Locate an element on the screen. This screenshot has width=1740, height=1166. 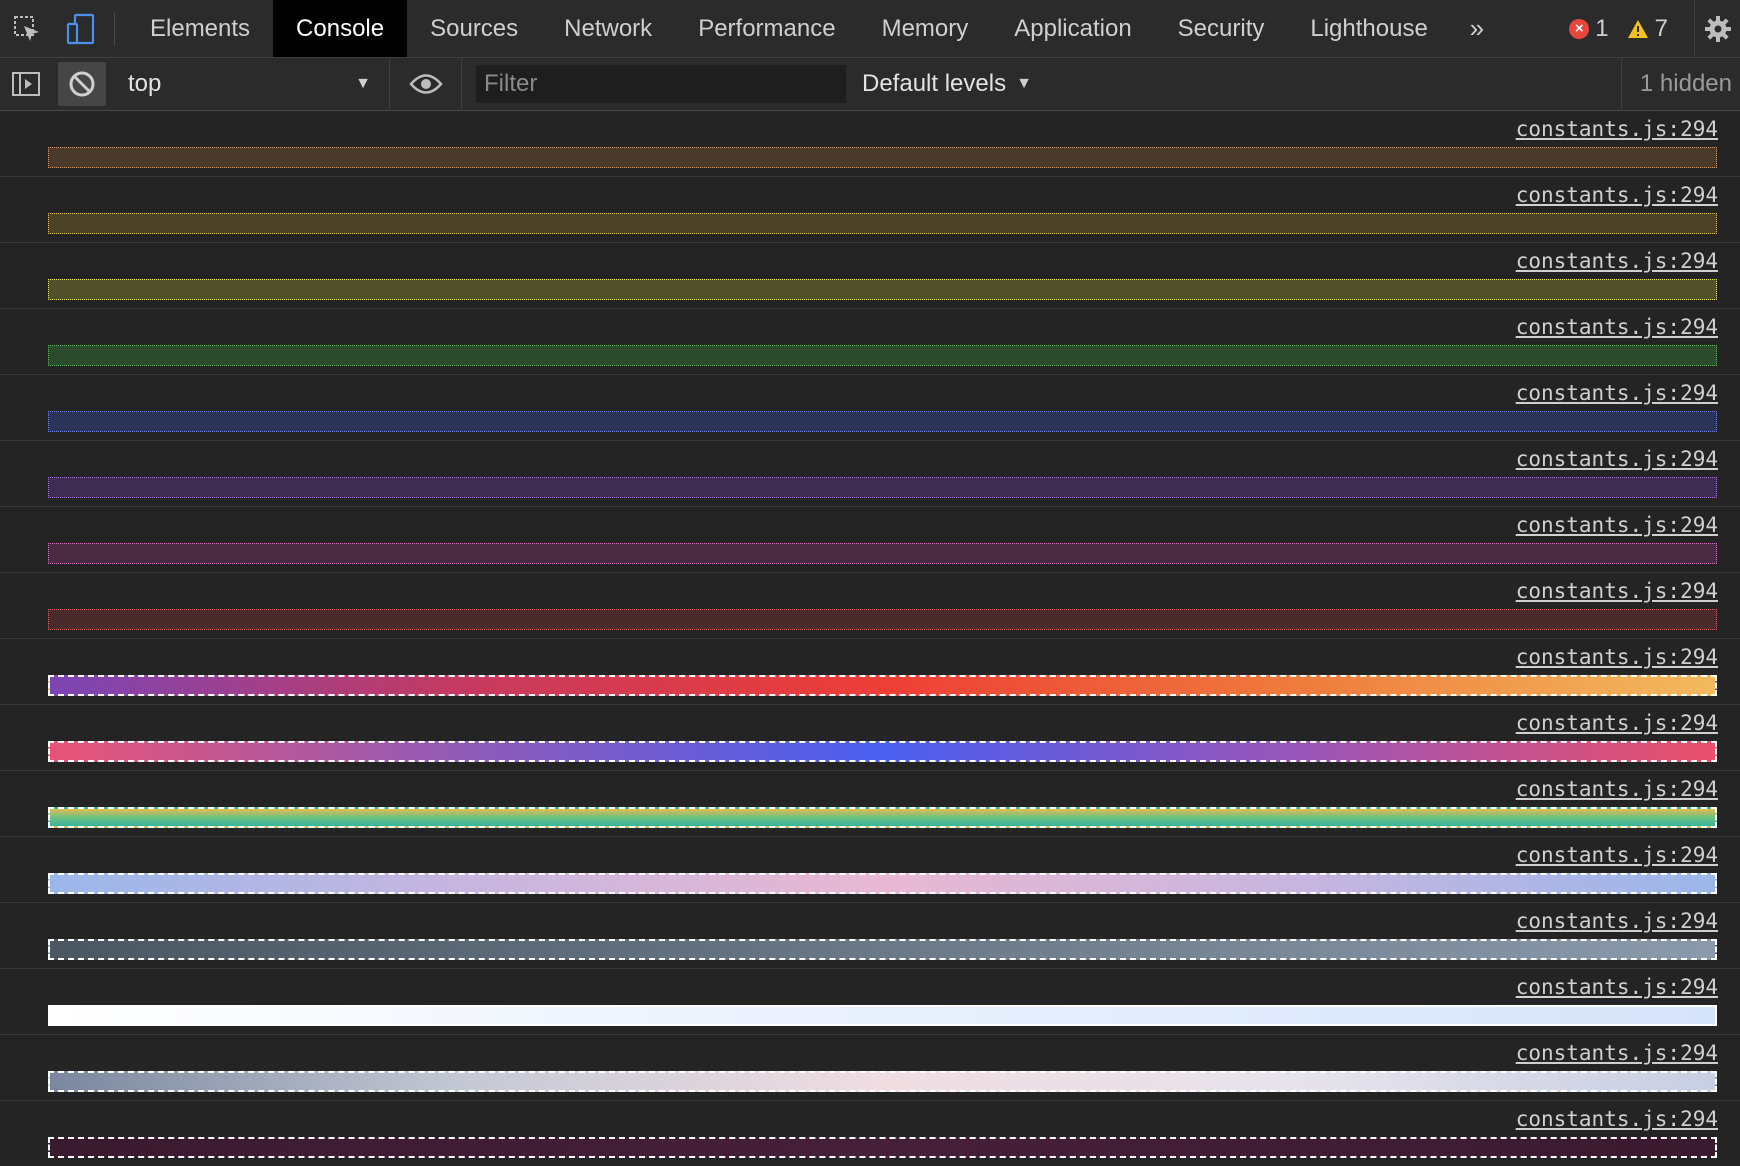
inspect-element-icon is located at coordinates (26, 28).